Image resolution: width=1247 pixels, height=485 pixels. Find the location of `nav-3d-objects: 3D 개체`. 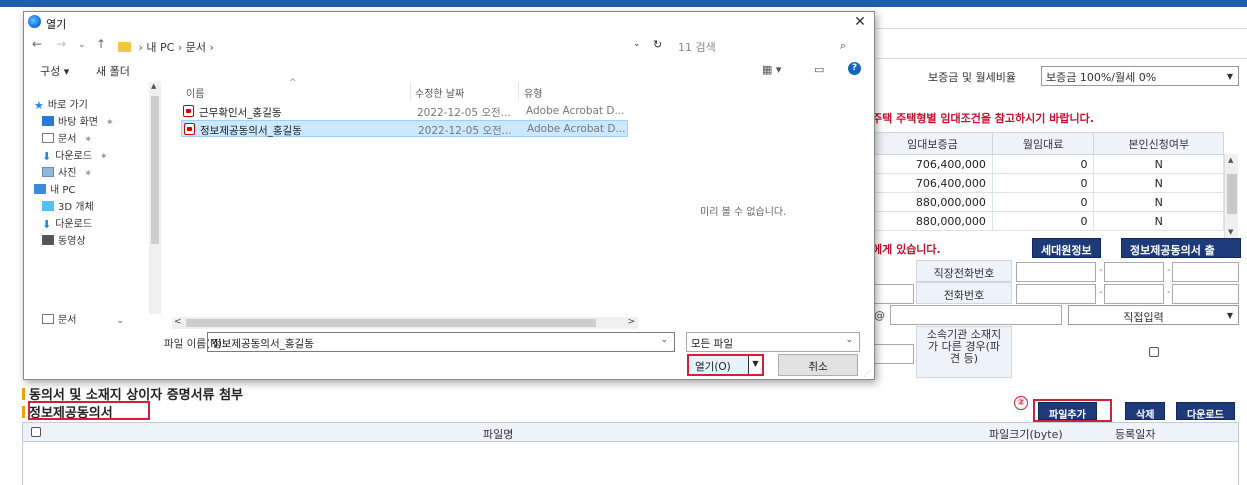

nav-3d-objects: 3D 개체 is located at coordinates (68, 205).